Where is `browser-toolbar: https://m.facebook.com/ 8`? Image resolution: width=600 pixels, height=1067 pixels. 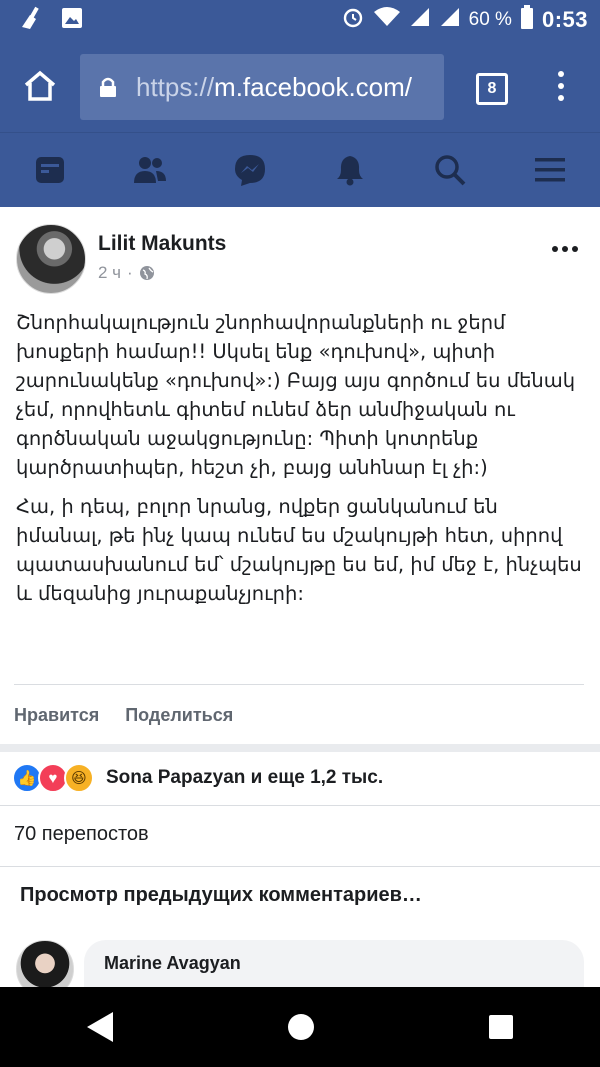
browser-toolbar: https://m.facebook.com/ 8 is located at coordinates (300, 86).